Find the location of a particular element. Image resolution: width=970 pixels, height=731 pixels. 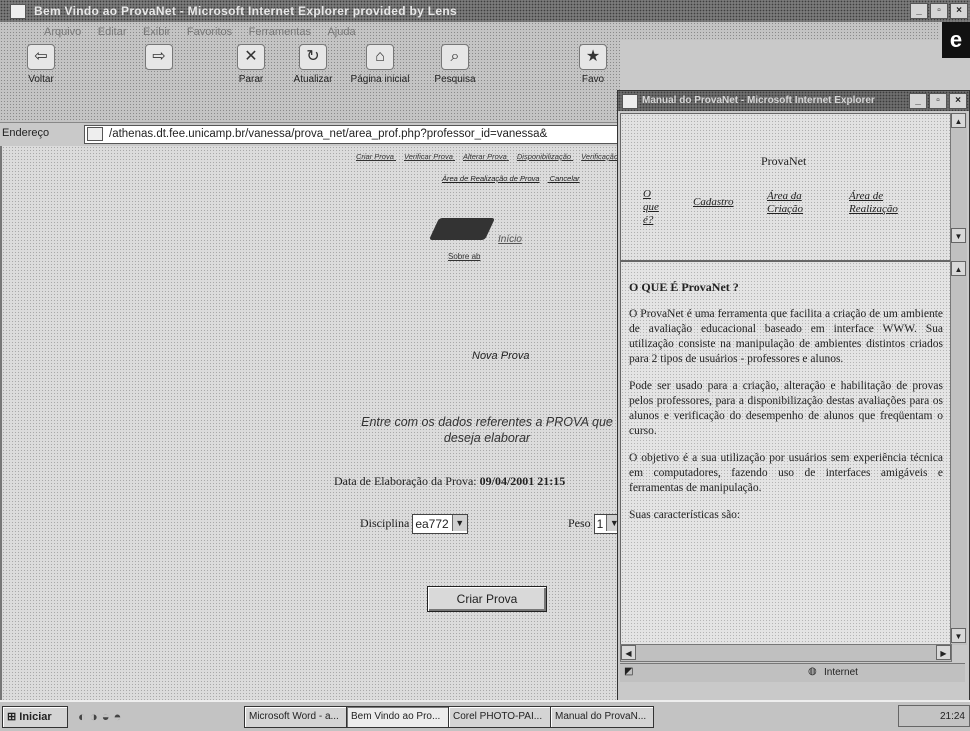

menu-editar: Editar is located at coordinates (112, 32).